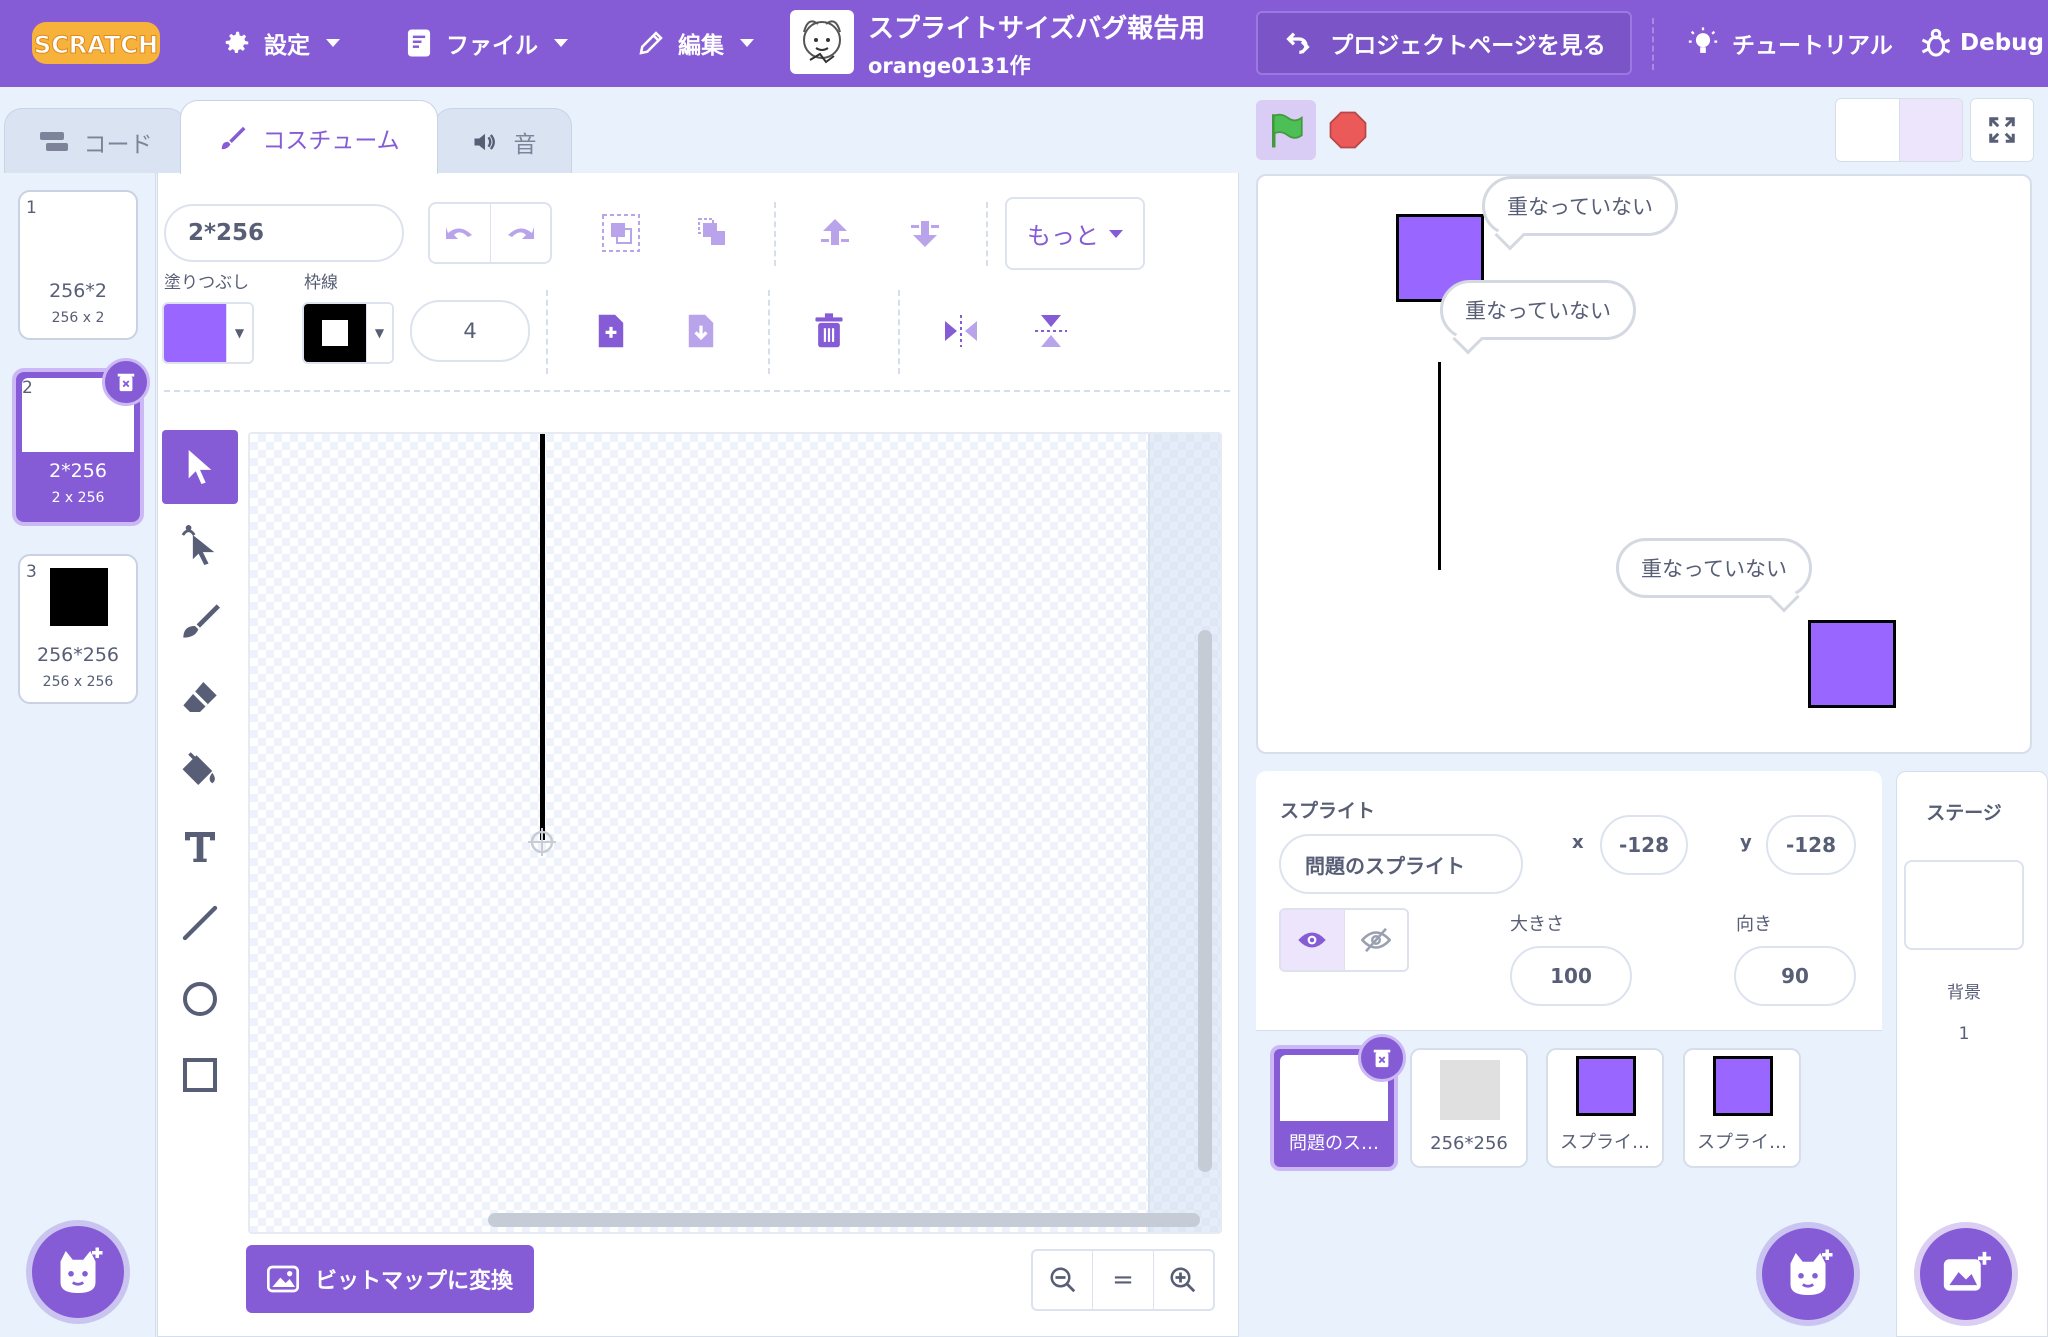 This screenshot has width=2048, height=1337. I want to click on group-button, so click(621, 233).